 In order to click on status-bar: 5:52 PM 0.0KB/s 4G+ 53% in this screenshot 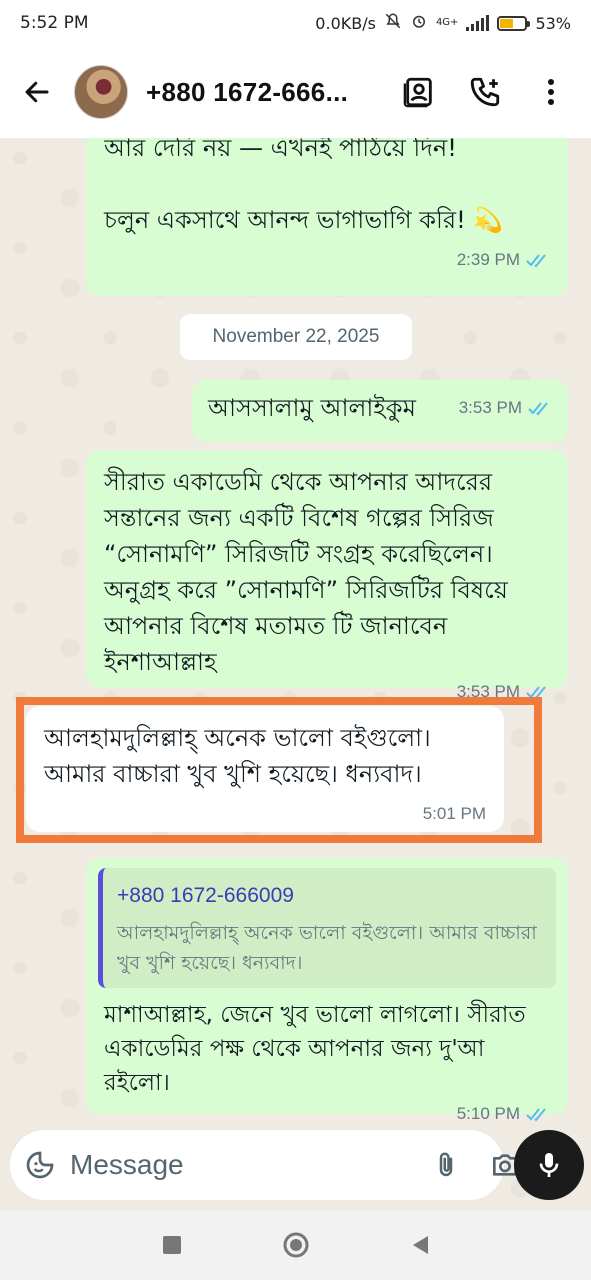, I will do `click(295, 23)`.